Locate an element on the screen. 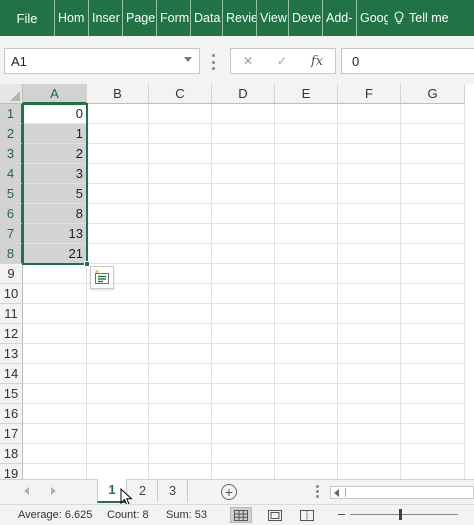 This screenshot has height=525, width=474. scroll-sheets-left-icon is located at coordinates (26, 491).